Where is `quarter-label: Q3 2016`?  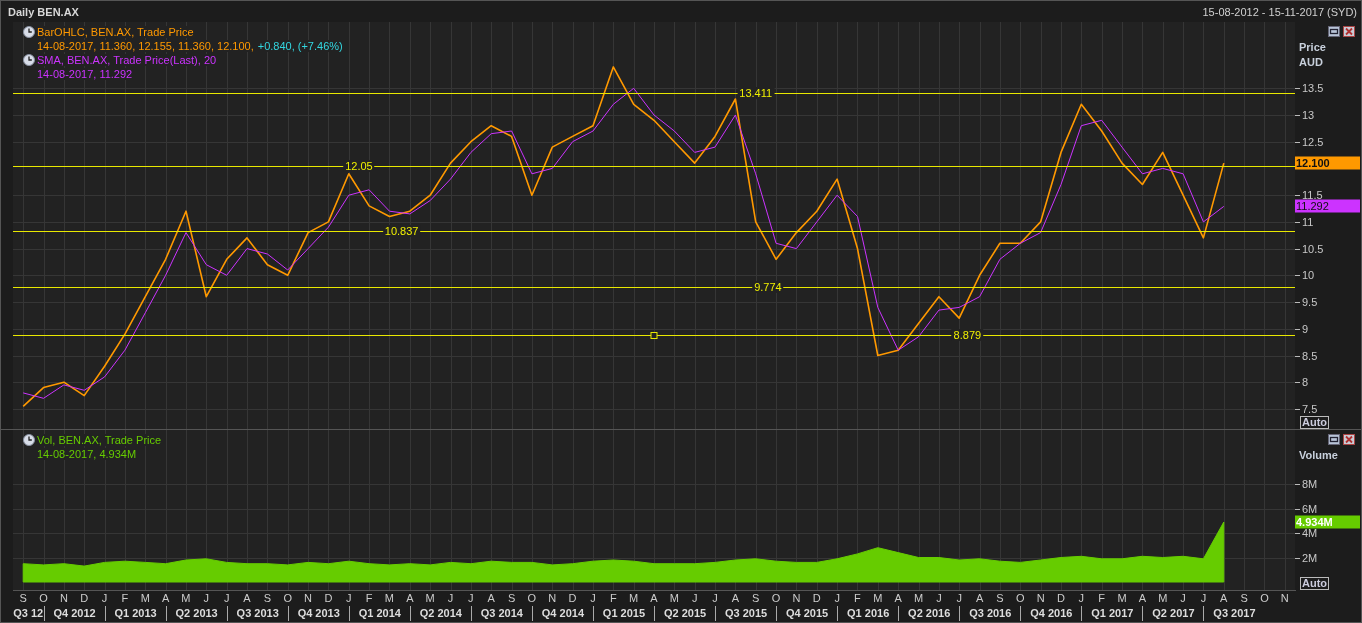 quarter-label: Q3 2016 is located at coordinates (990, 613).